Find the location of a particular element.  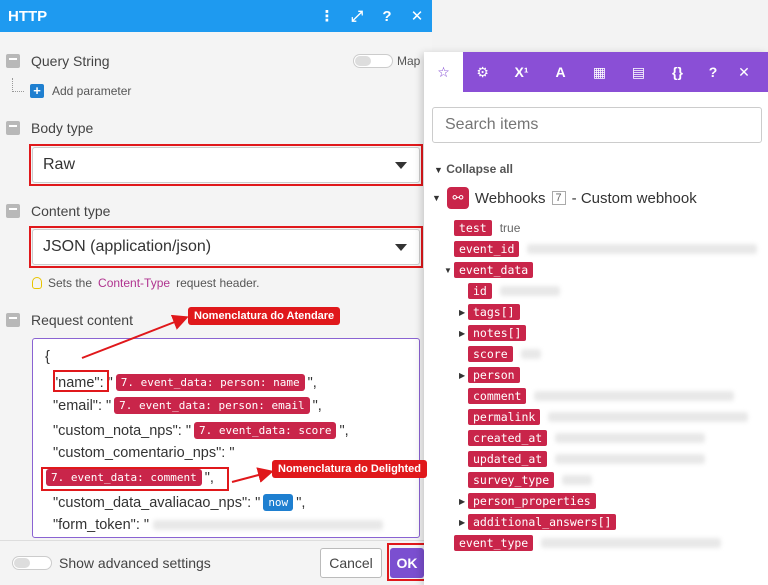

hint-text: request header. is located at coordinates (218, 283).